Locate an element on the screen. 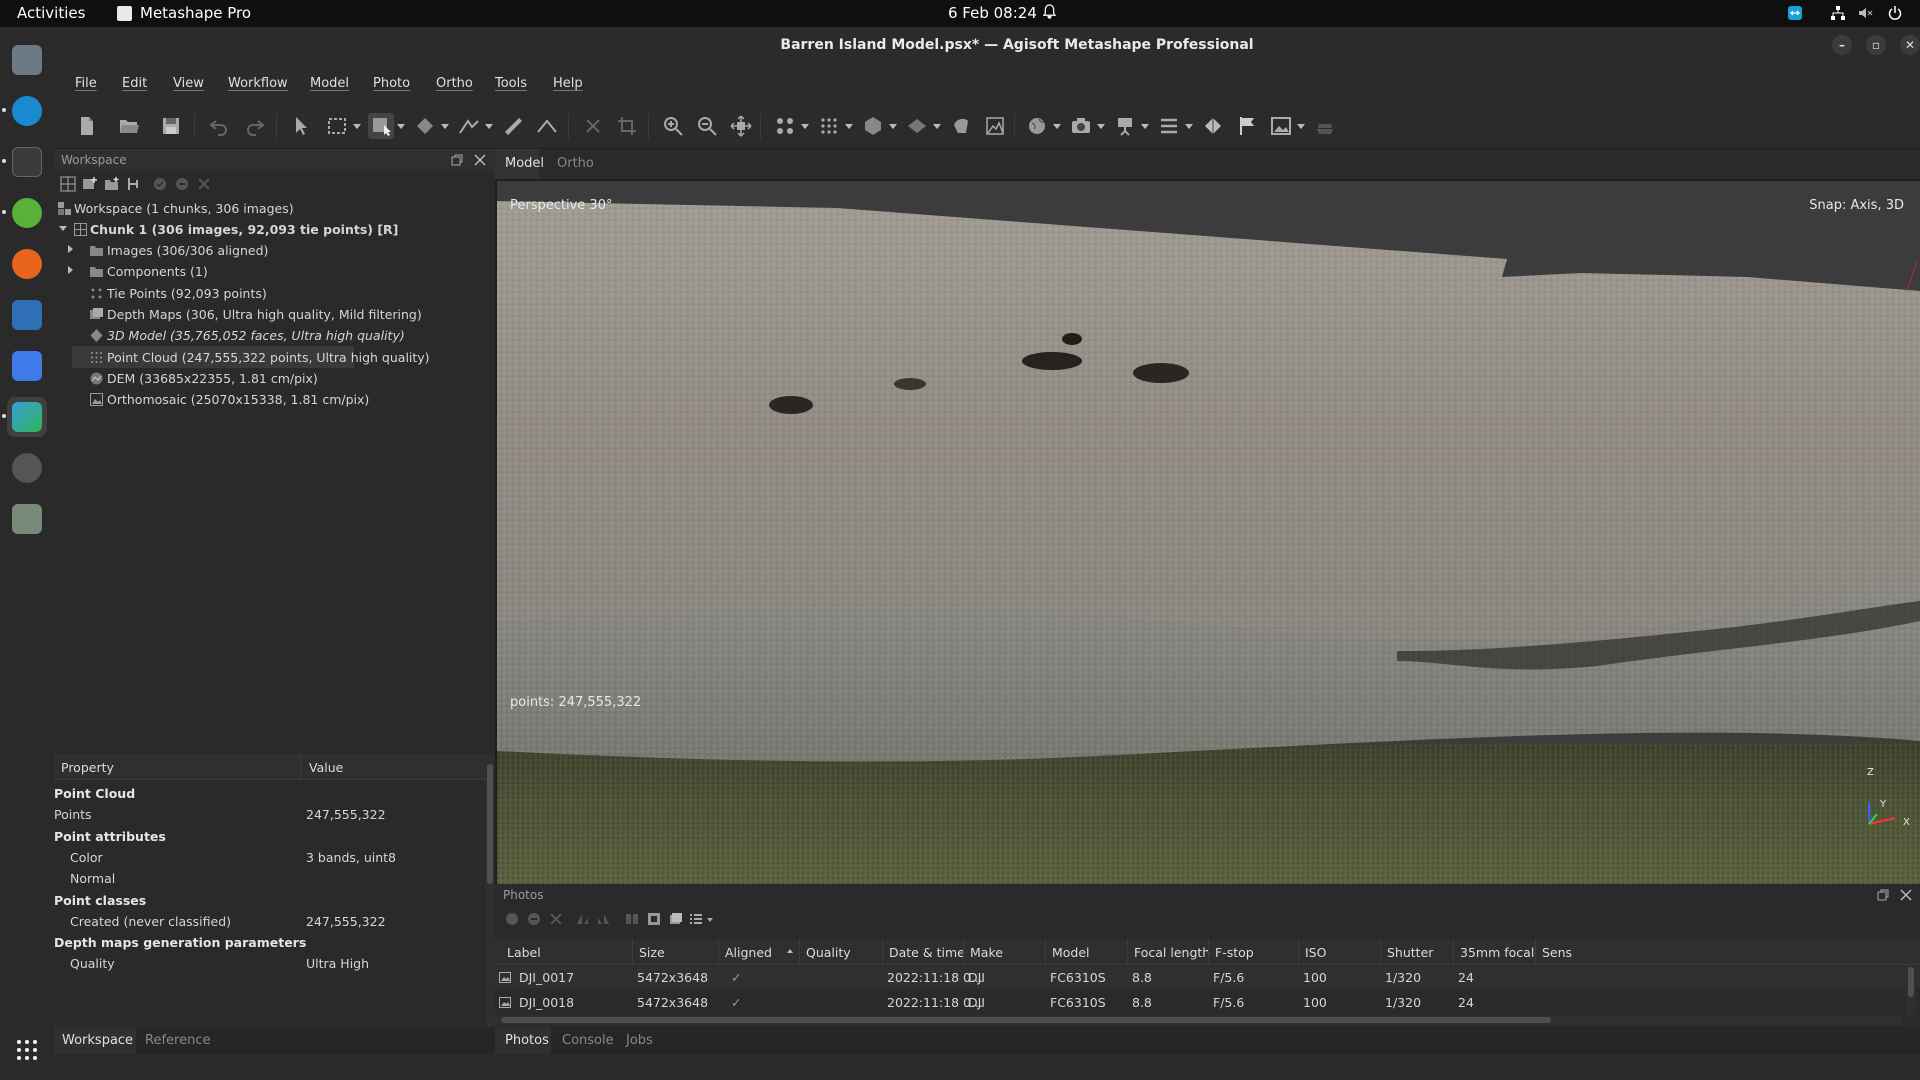 The height and width of the screenshot is (1080, 1920). globe-dropdown-arrow is located at coordinates (1057, 126).